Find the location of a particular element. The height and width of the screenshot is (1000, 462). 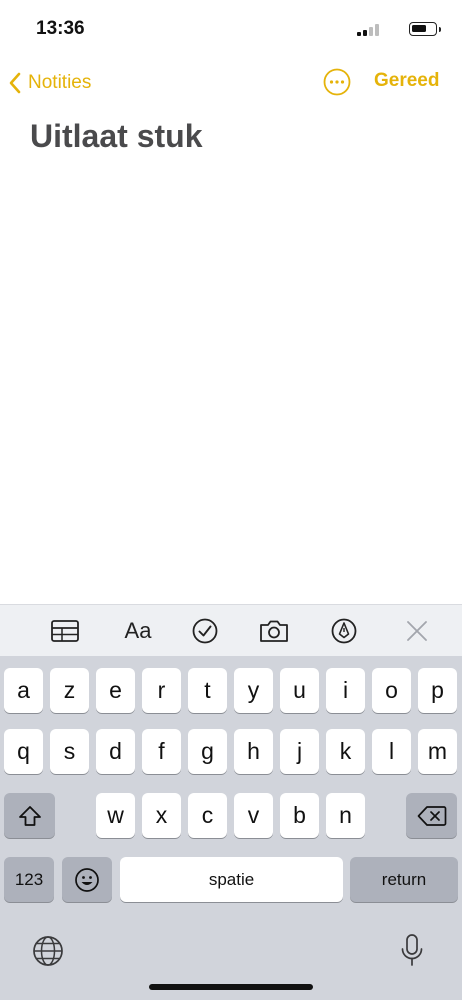

navigation-bar: Notities Gereed is located at coordinates (231, 83).